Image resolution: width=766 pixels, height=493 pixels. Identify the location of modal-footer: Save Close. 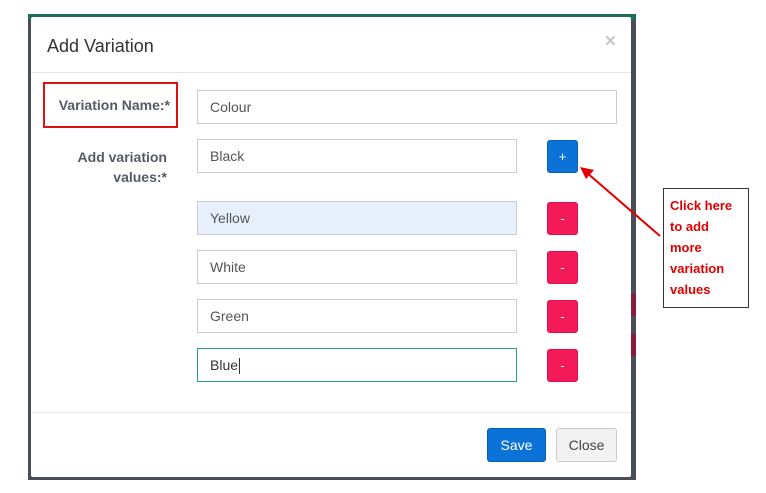
(331, 444).